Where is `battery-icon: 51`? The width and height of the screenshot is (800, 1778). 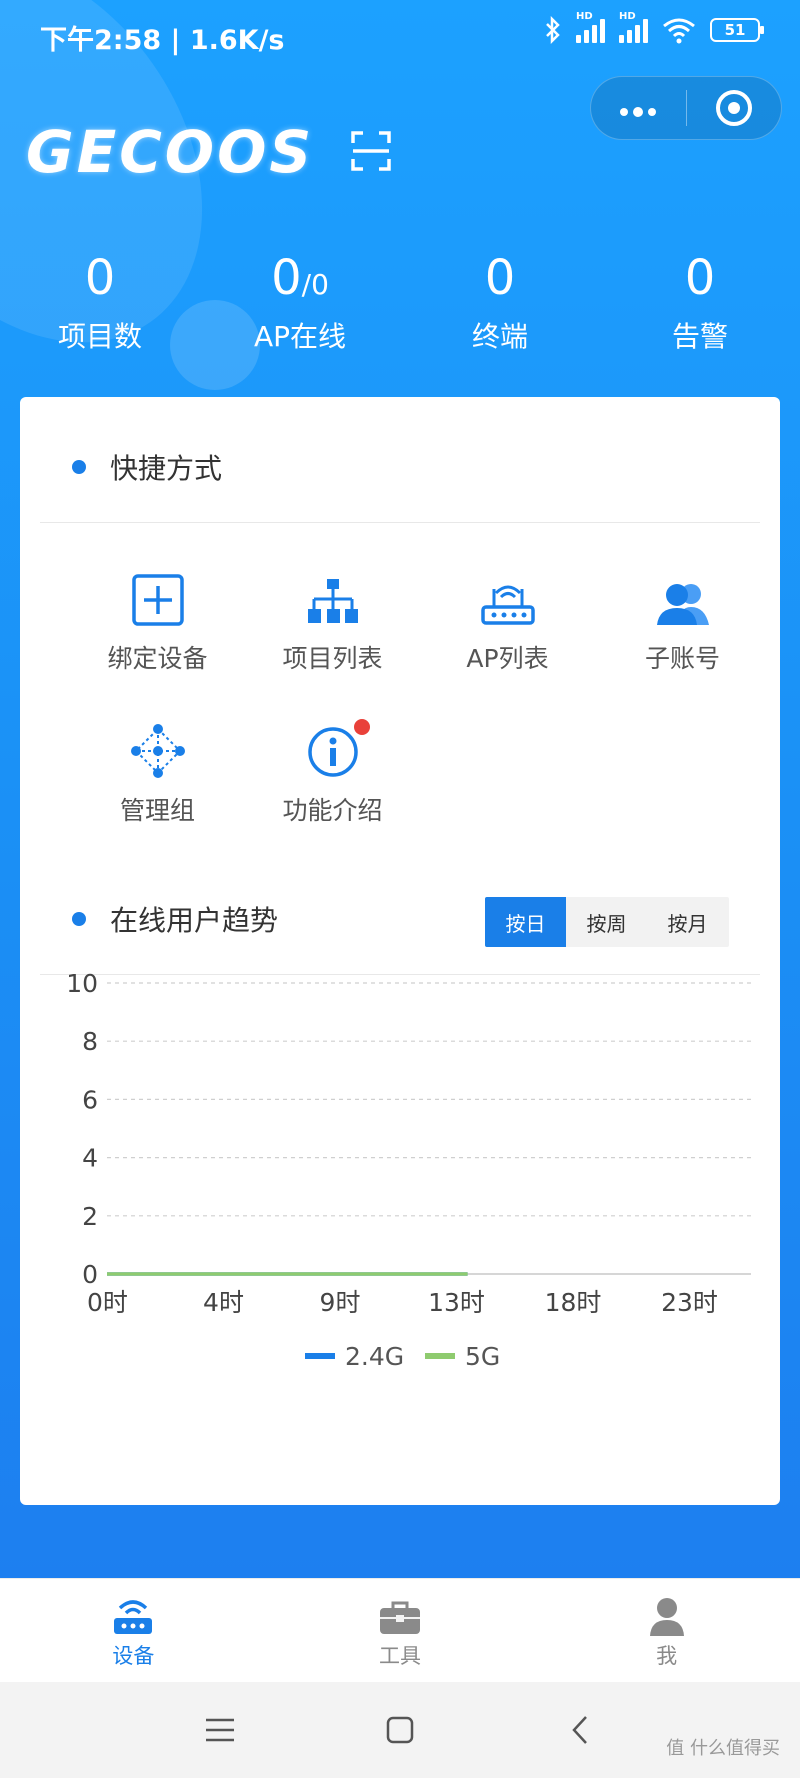
battery-icon: 51 is located at coordinates (737, 30).